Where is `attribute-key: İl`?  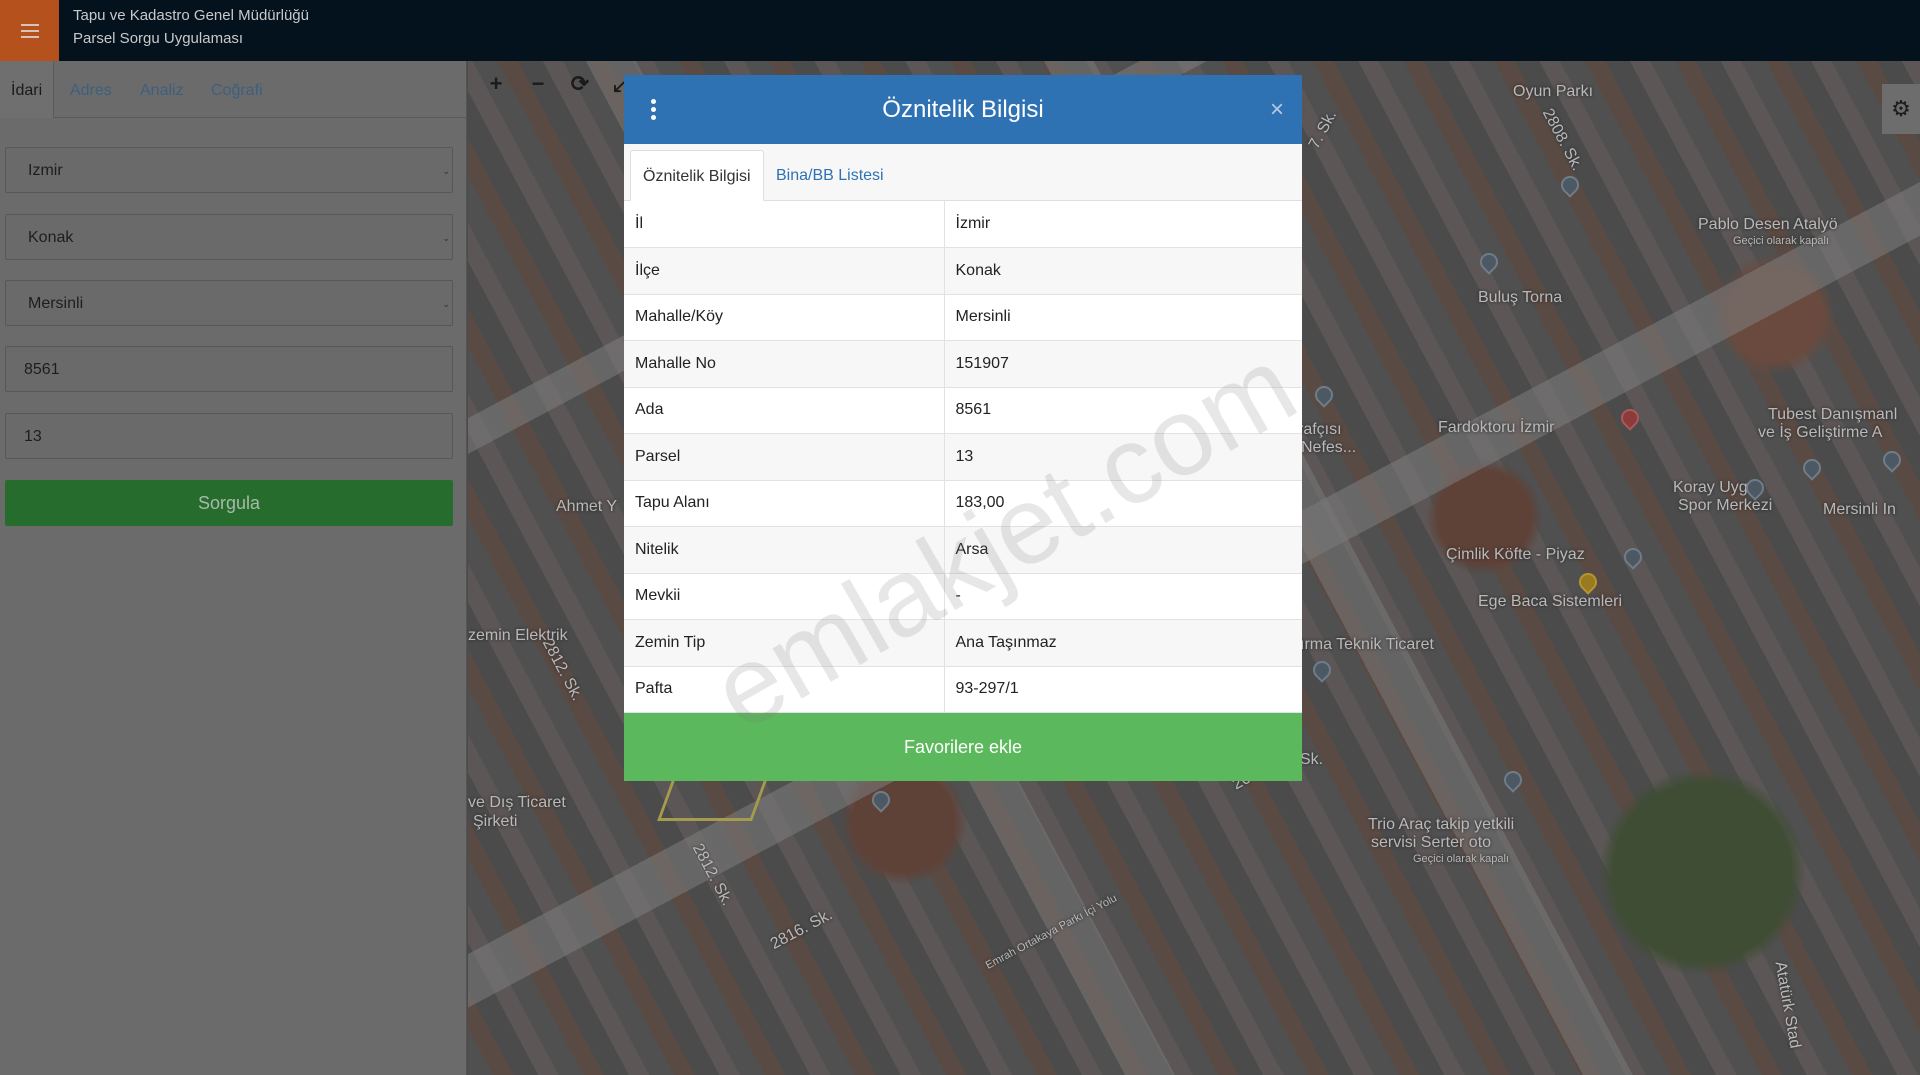
attribute-key: İl is located at coordinates (784, 224).